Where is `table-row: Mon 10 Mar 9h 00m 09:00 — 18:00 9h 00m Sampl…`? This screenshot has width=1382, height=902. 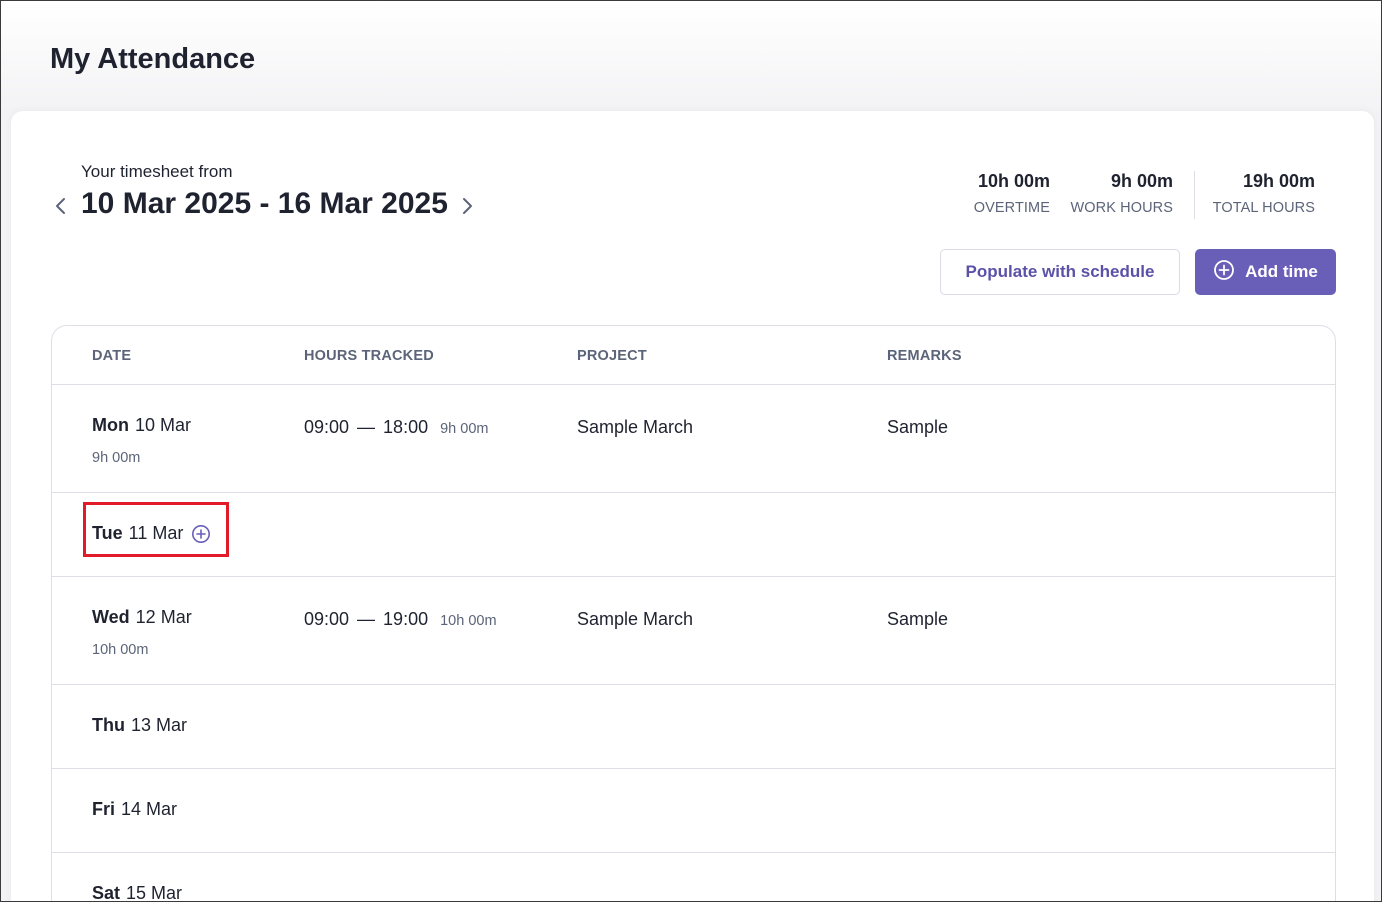 table-row: Mon 10 Mar 9h 00m 09:00 — 18:00 9h 00m Sampl… is located at coordinates (693, 439).